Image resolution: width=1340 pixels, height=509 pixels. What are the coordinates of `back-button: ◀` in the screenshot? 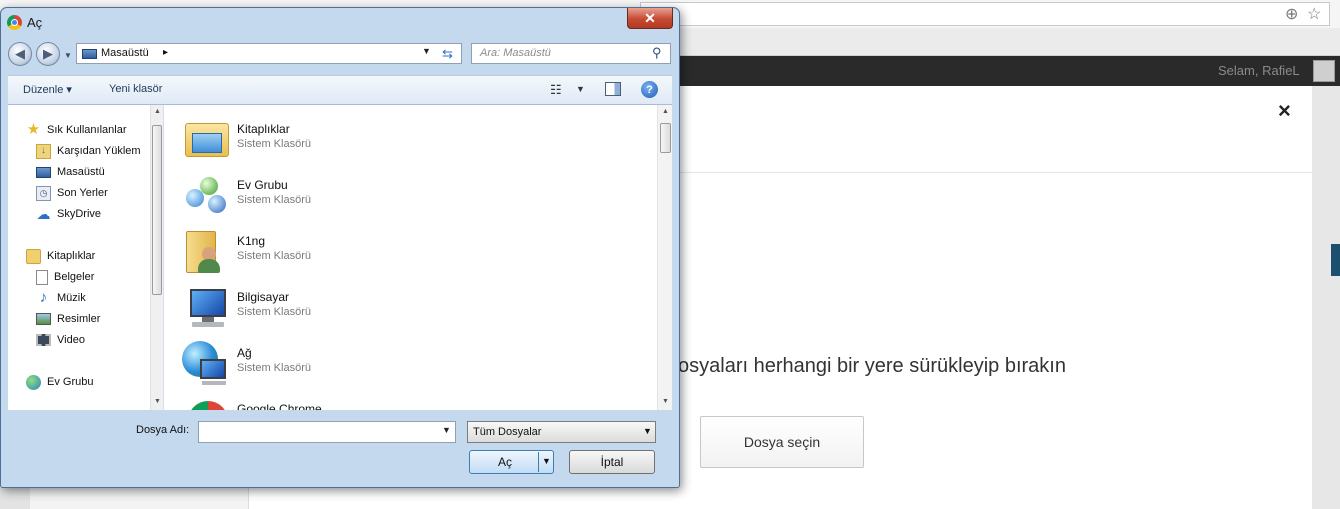 It's located at (20, 54).